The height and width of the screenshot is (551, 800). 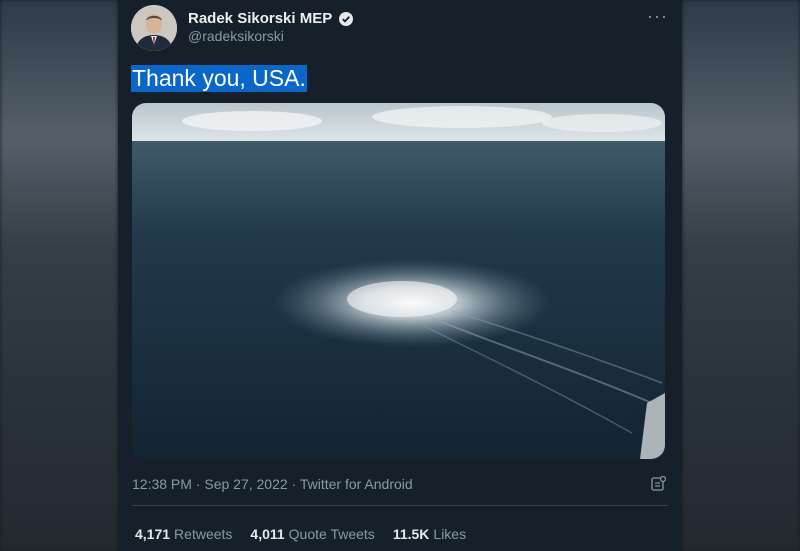 I want to click on retweets-count: 4,171, so click(x=153, y=534).